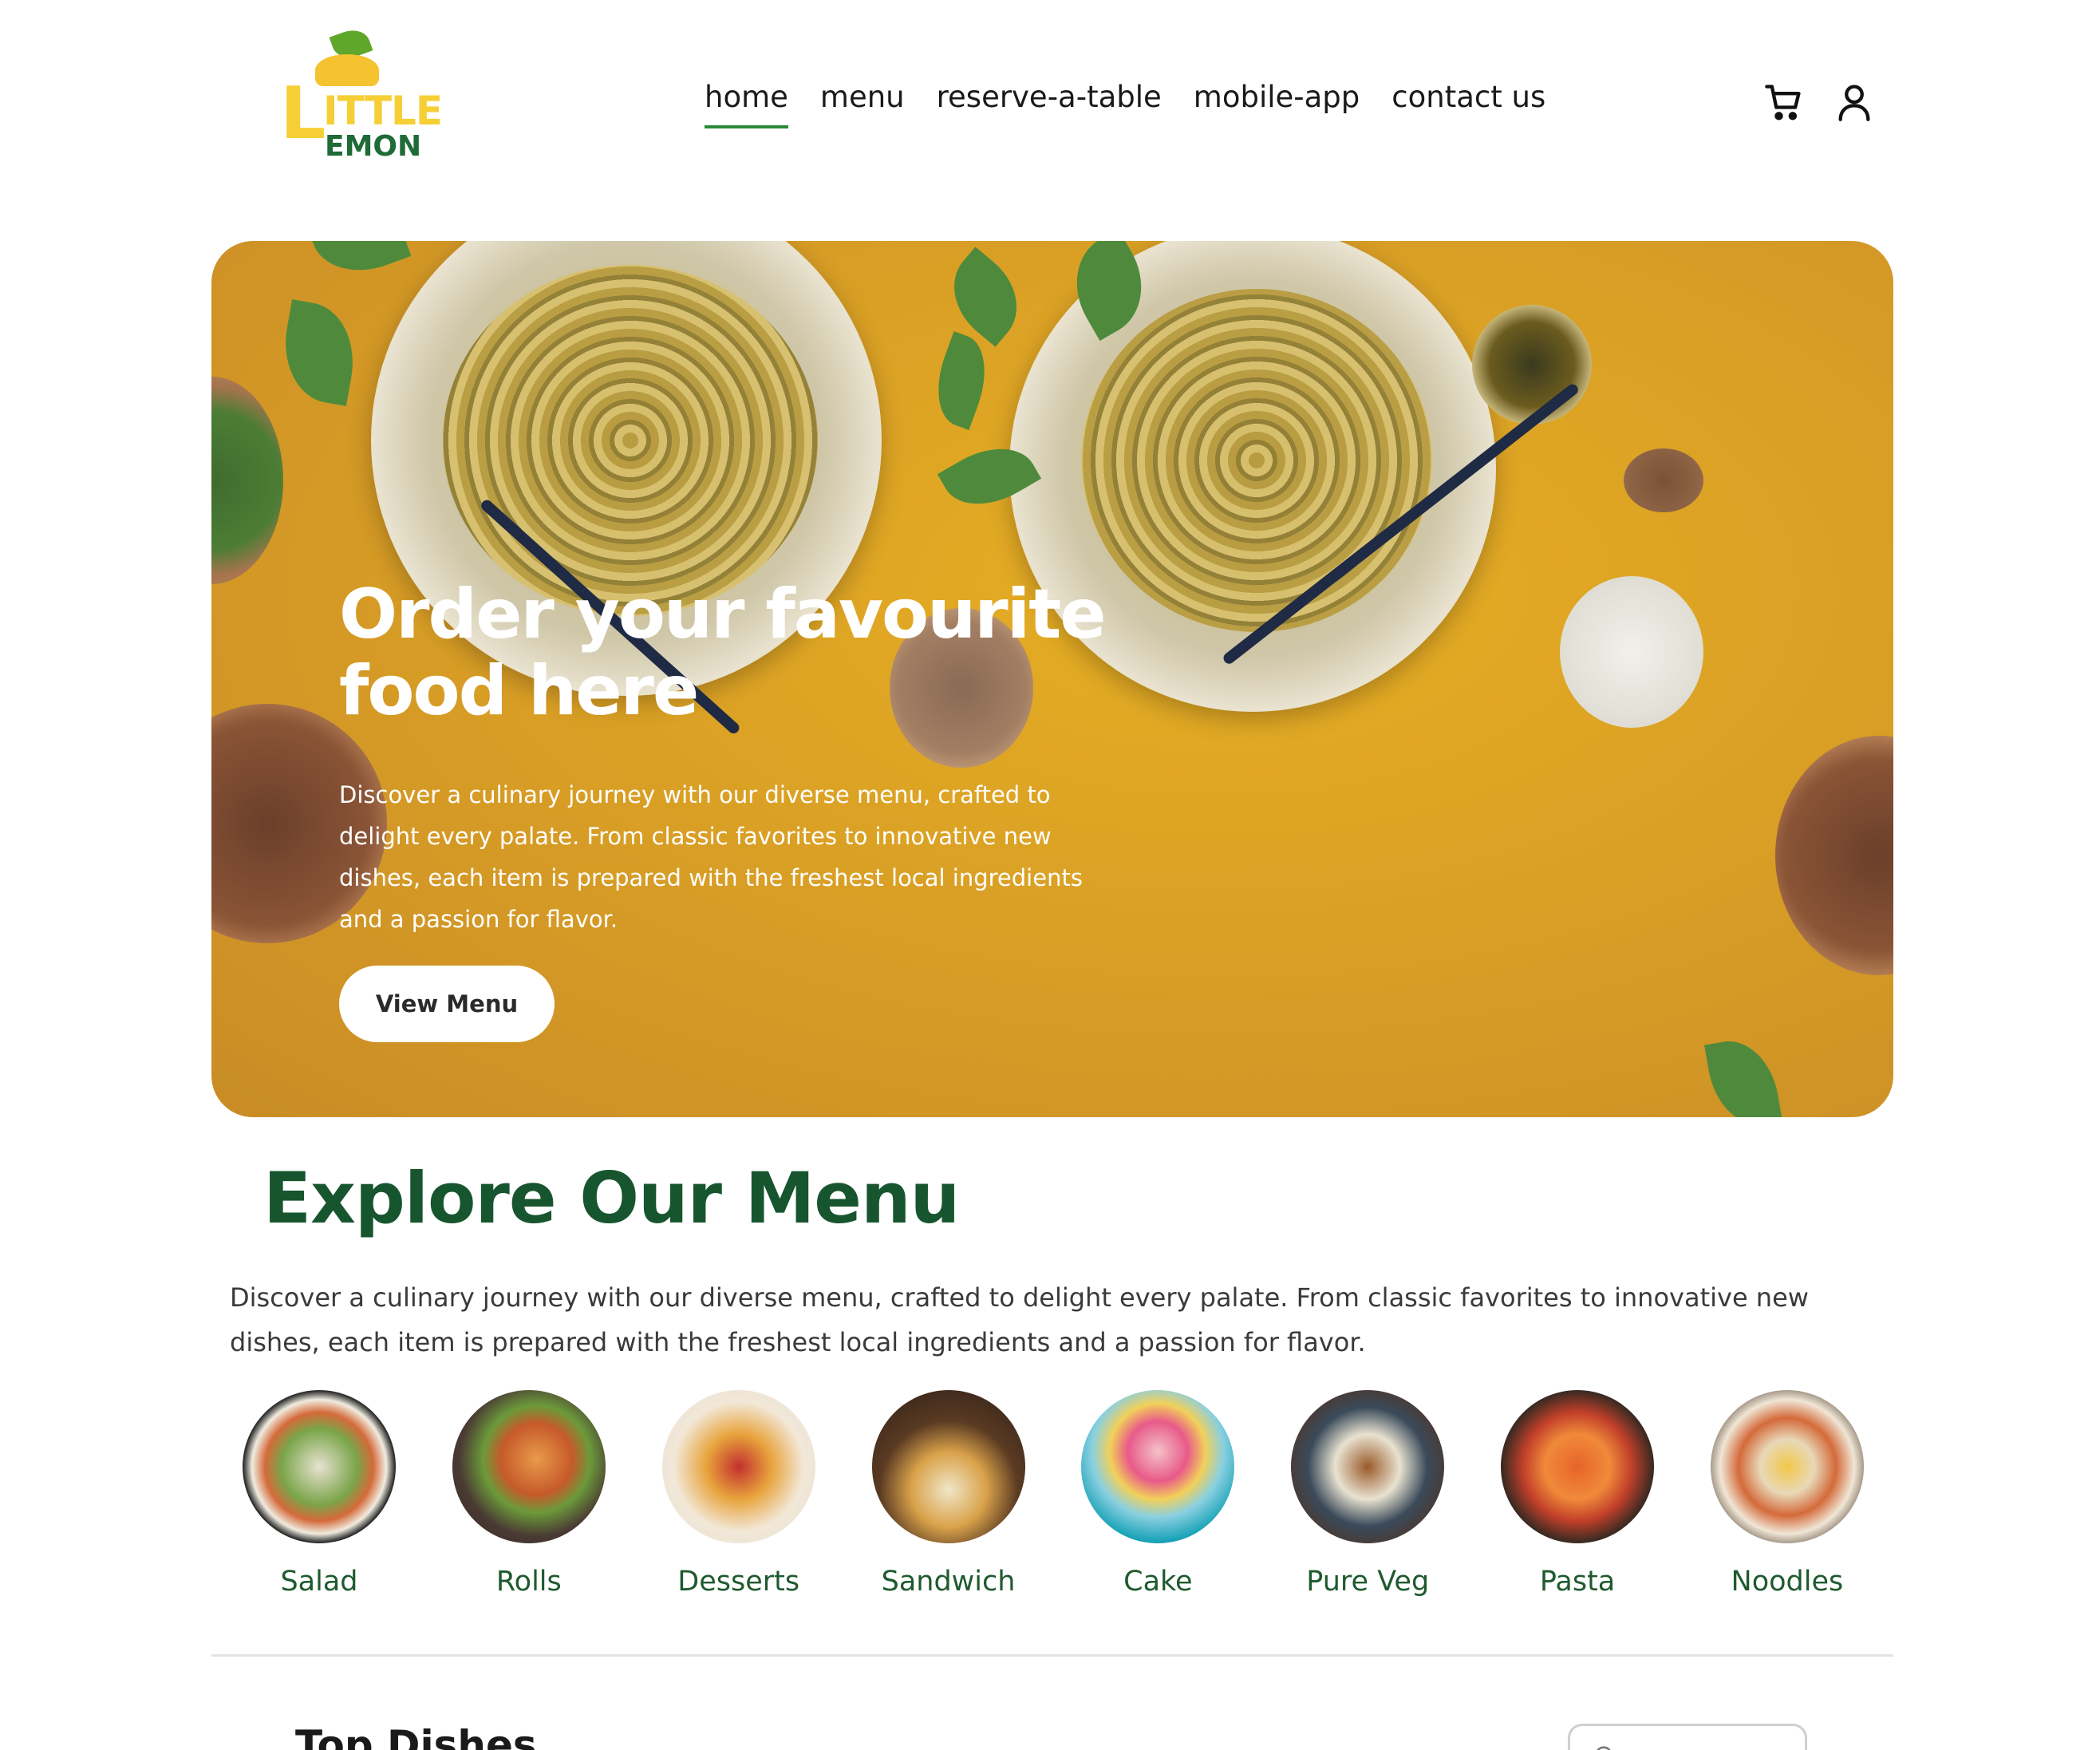 The height and width of the screenshot is (1750, 2100). What do you see at coordinates (738, 1582) in the screenshot?
I see `menu-category-label: Desserts` at bounding box center [738, 1582].